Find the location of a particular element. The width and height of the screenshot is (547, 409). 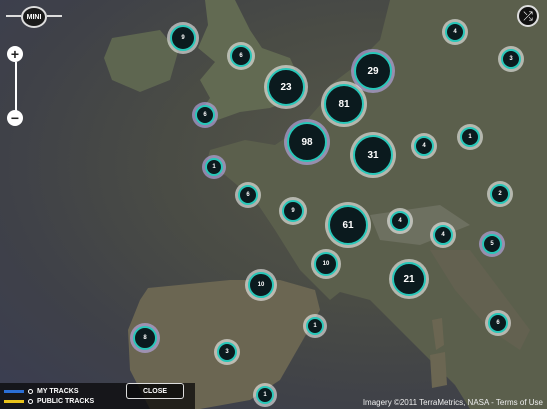

cluster-count: 2 is located at coordinates (500, 194).